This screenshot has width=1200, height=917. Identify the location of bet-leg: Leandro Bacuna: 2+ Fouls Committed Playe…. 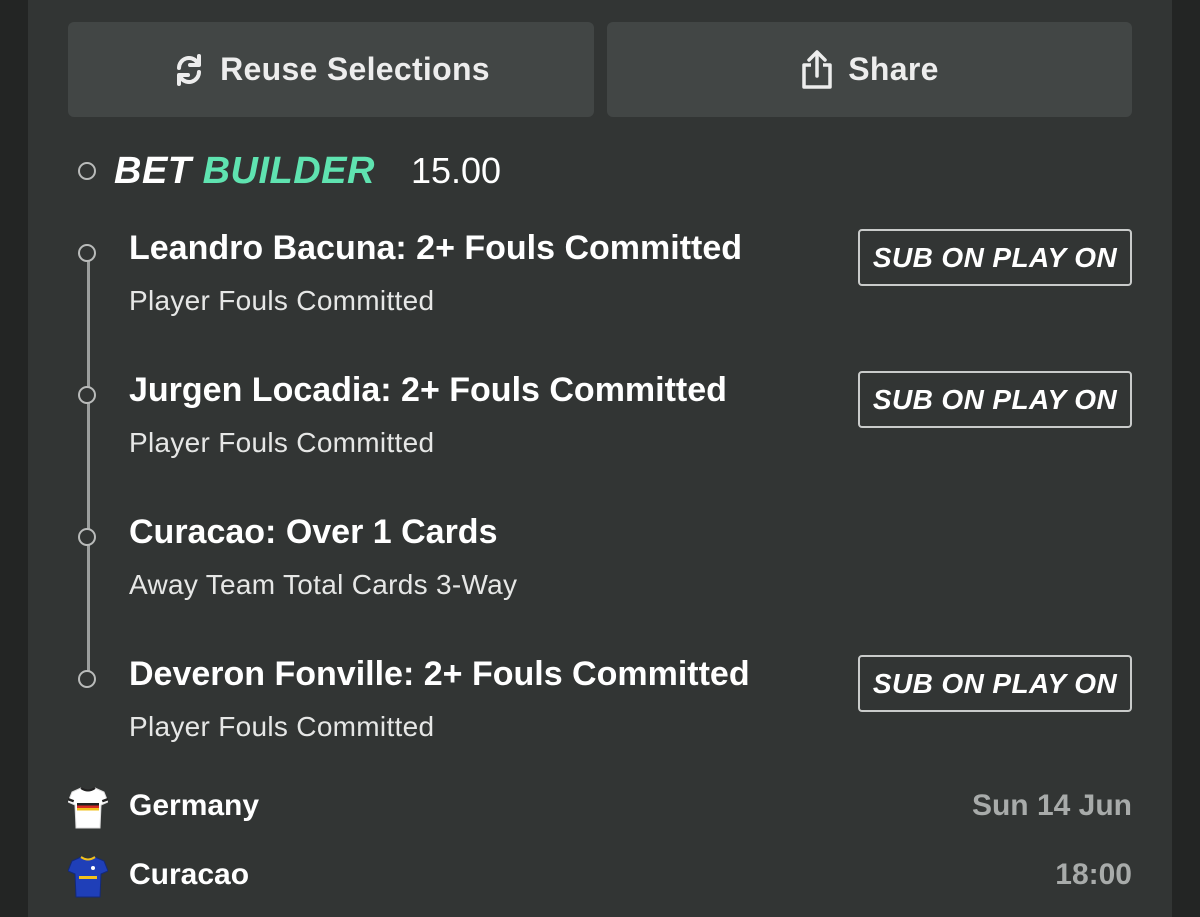
(608, 284).